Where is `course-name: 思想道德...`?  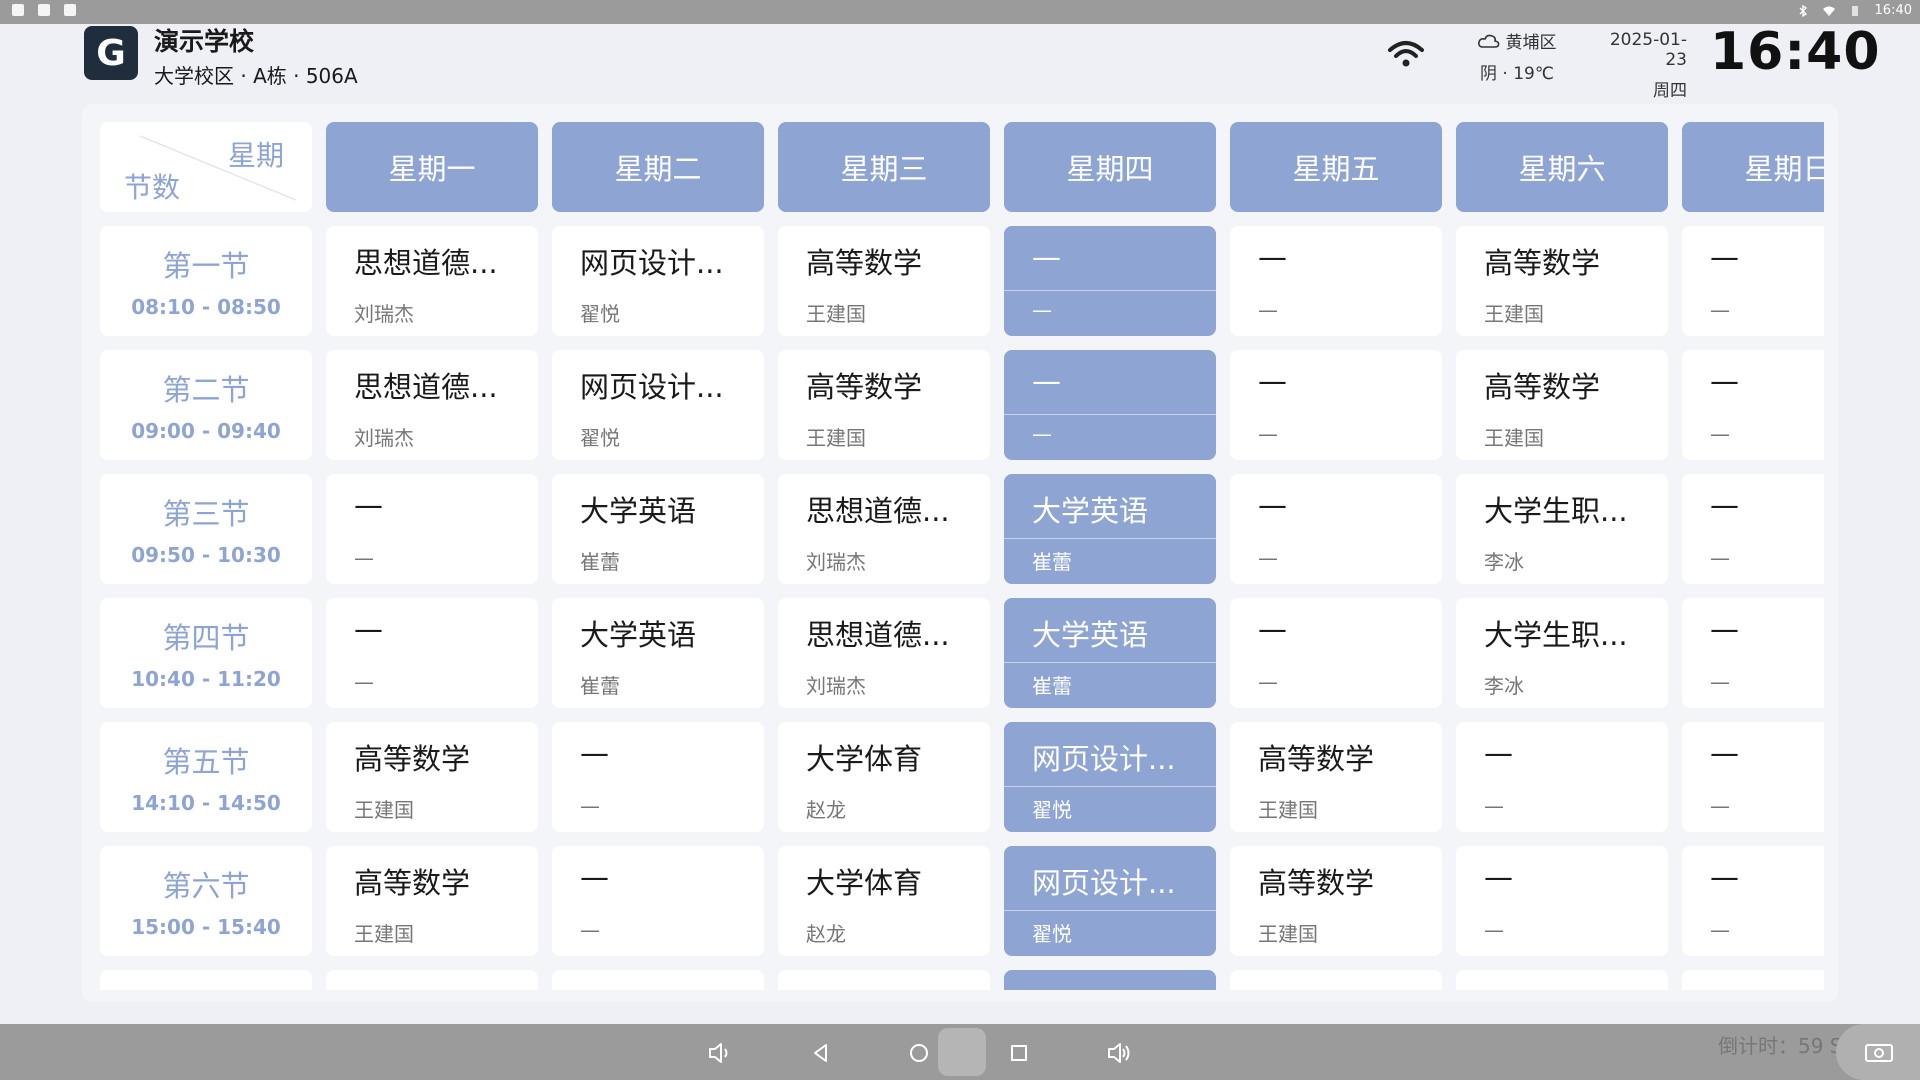 course-name: 思想道德... is located at coordinates (878, 635).